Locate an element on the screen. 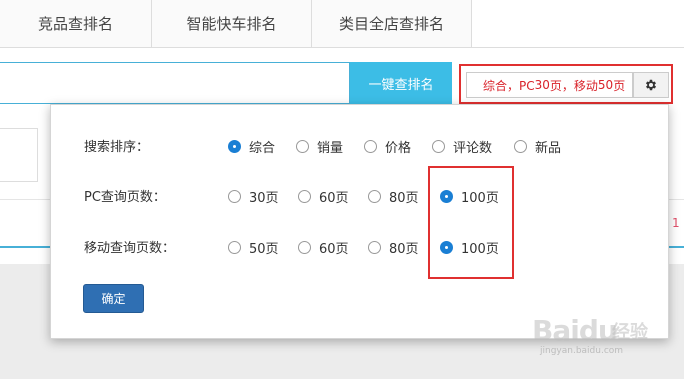  option-label: 价格 is located at coordinates (398, 148).